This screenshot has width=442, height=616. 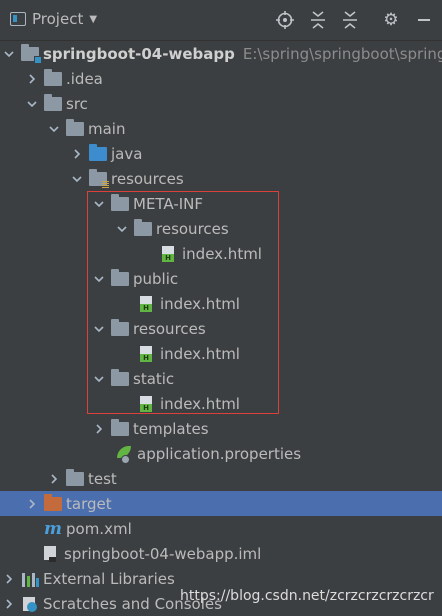 I want to click on tree-item-iml: springboot-04-webapp.iml, so click(x=221, y=553).